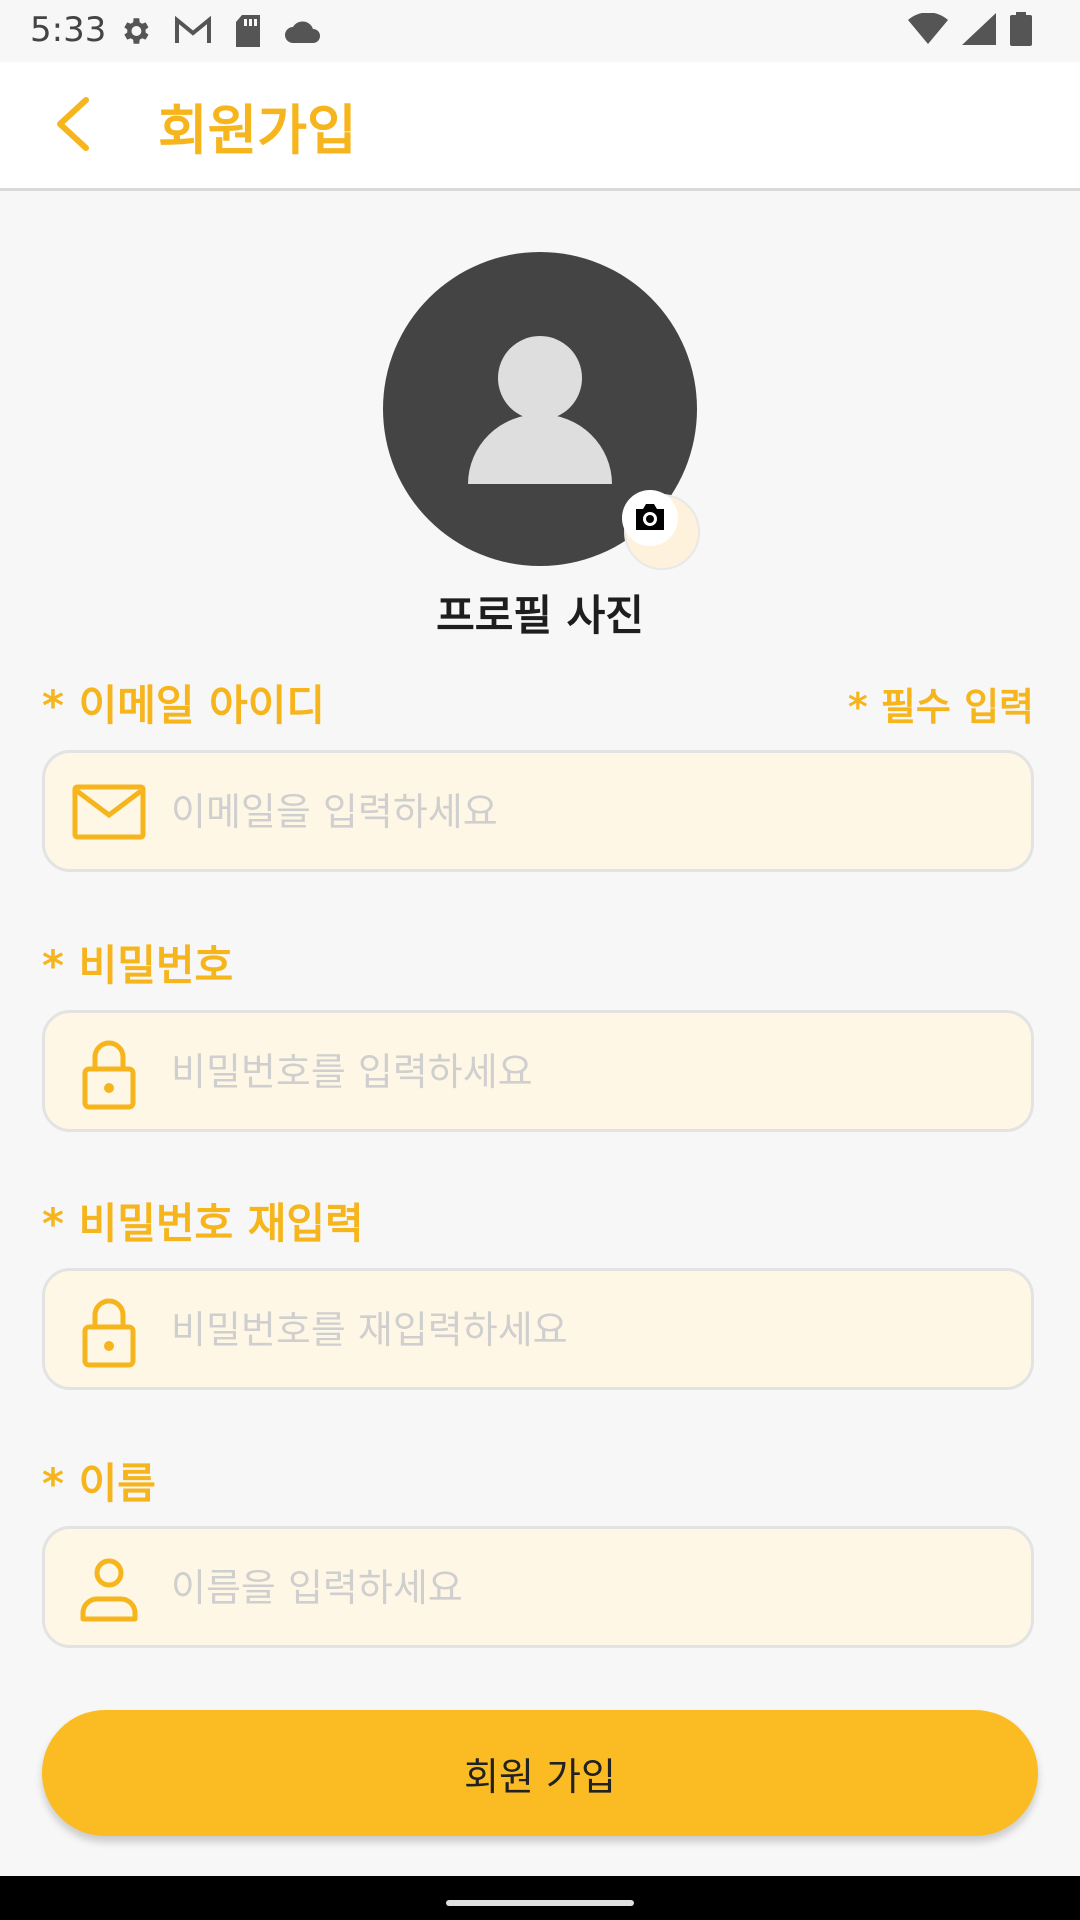 This screenshot has width=1080, height=1920. I want to click on name-input, so click(591, 1588).